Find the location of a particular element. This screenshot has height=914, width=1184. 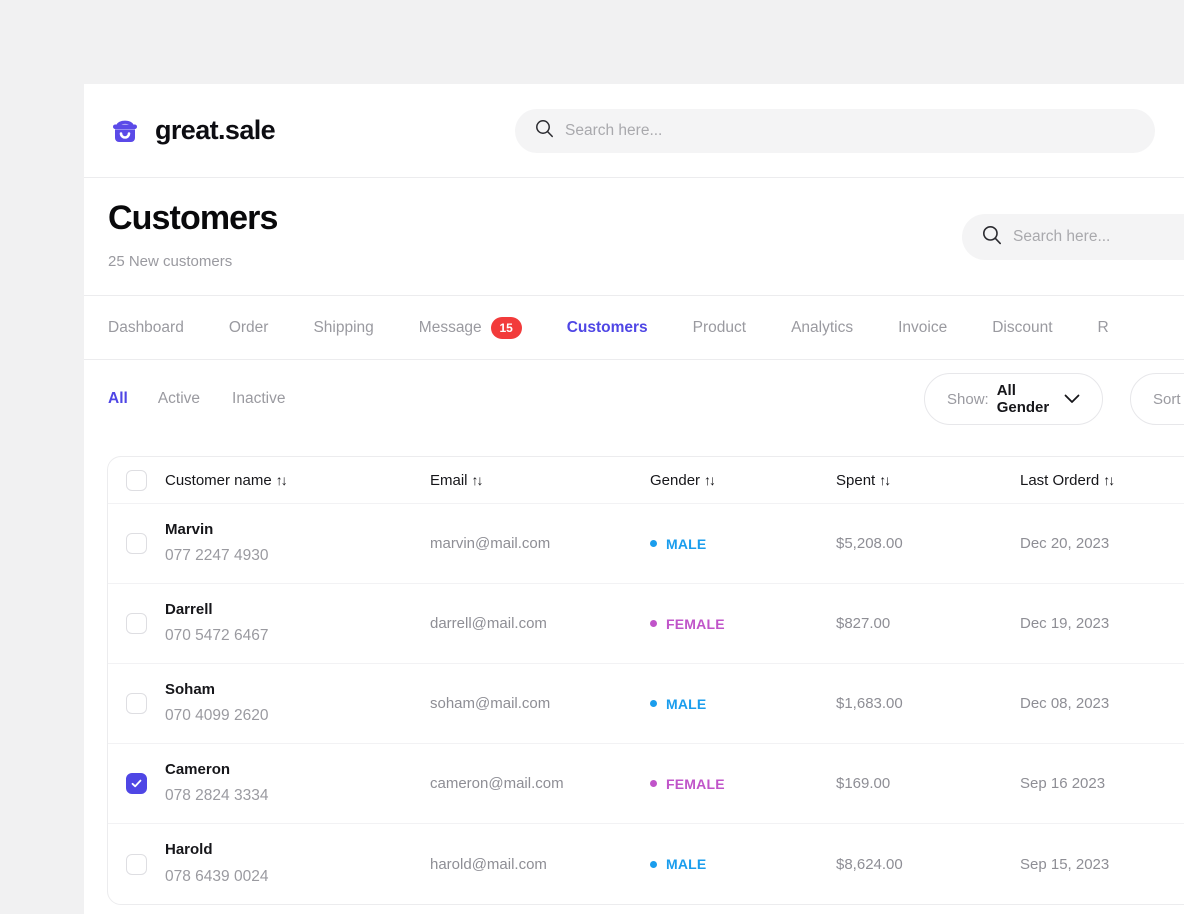

gender-badge: MALE is located at coordinates (743, 864).